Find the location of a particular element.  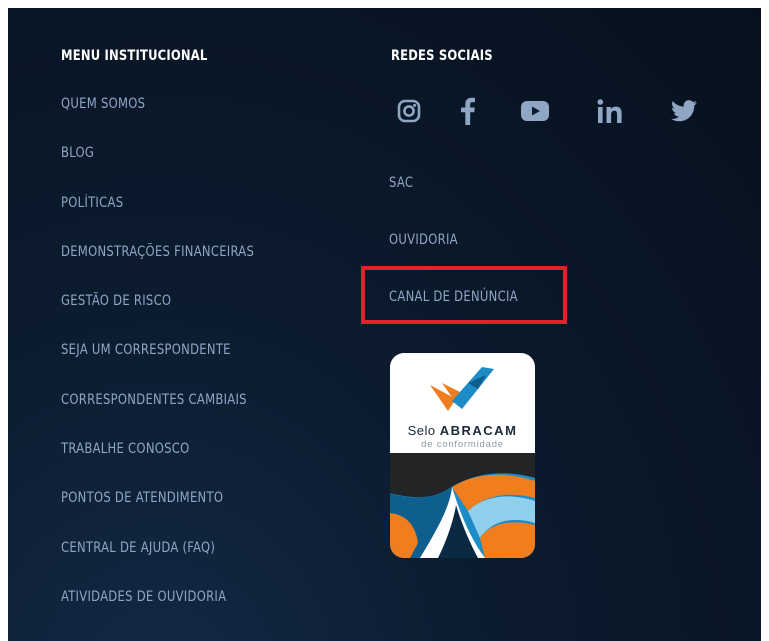

menu-link-seja-um-correspondente: SEJA UM CORRESPONDENTE is located at coordinates (157, 366).